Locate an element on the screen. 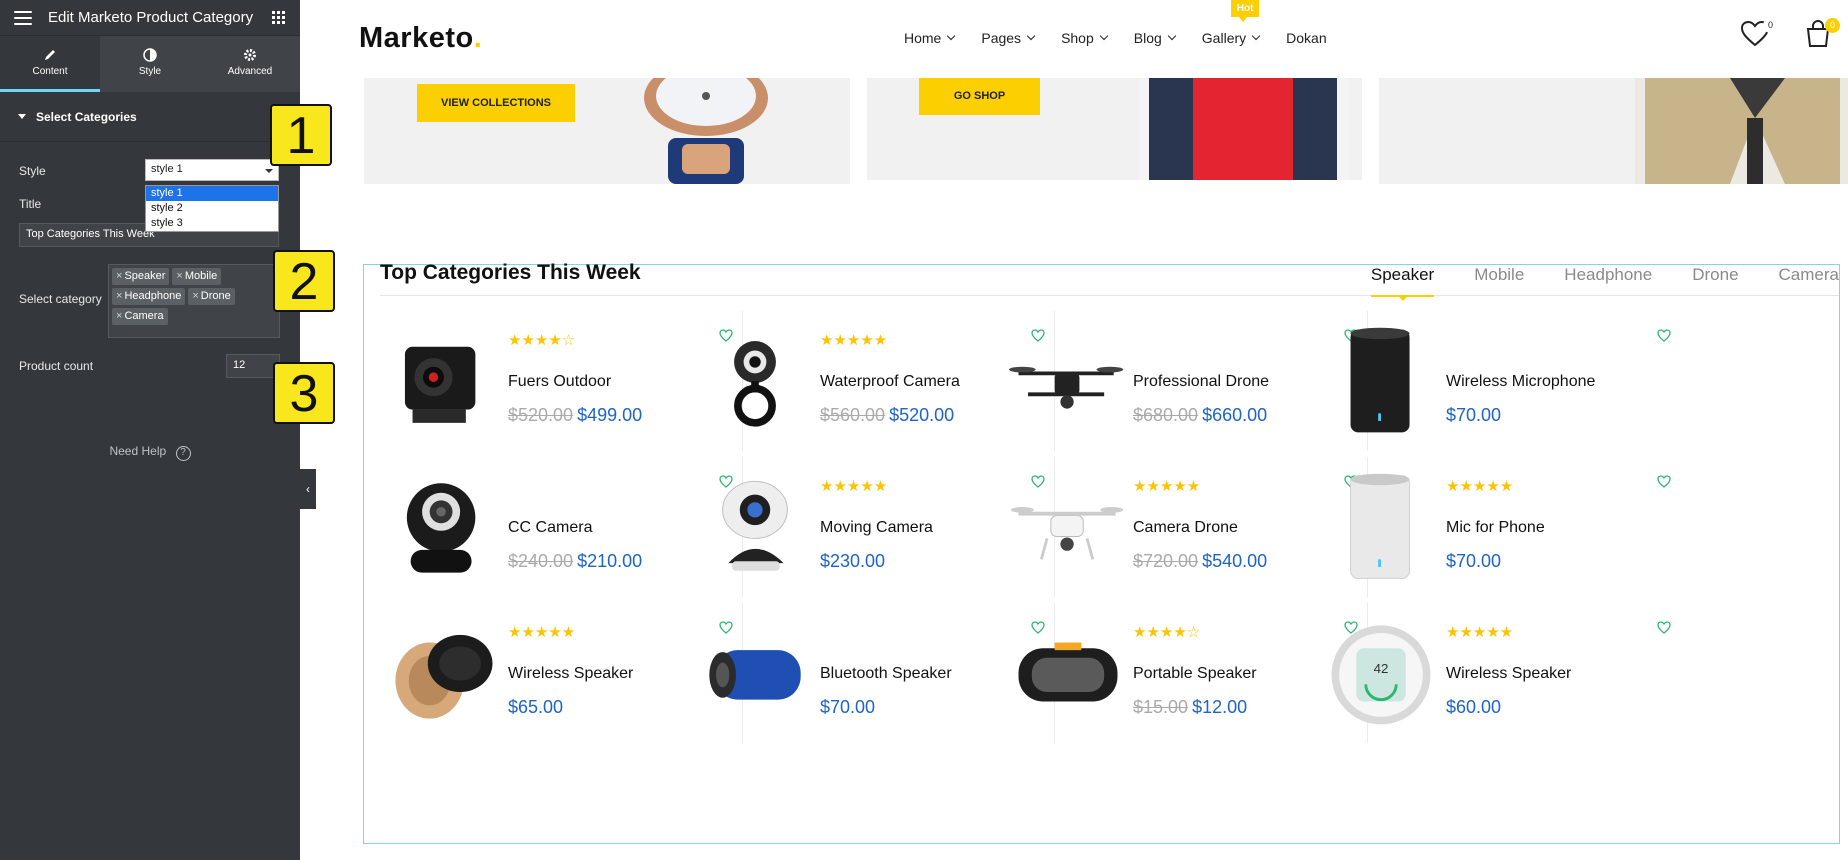 This screenshot has width=1848, height=860. category-chip: × Mobile is located at coordinates (197, 276).